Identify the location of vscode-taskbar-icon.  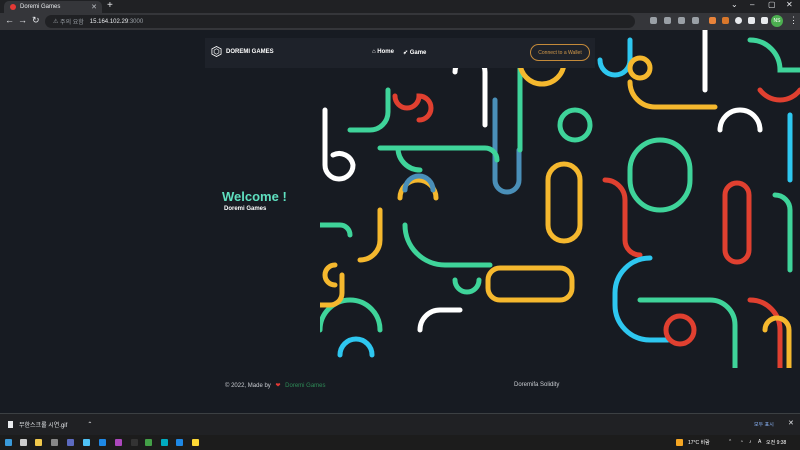
(179, 442).